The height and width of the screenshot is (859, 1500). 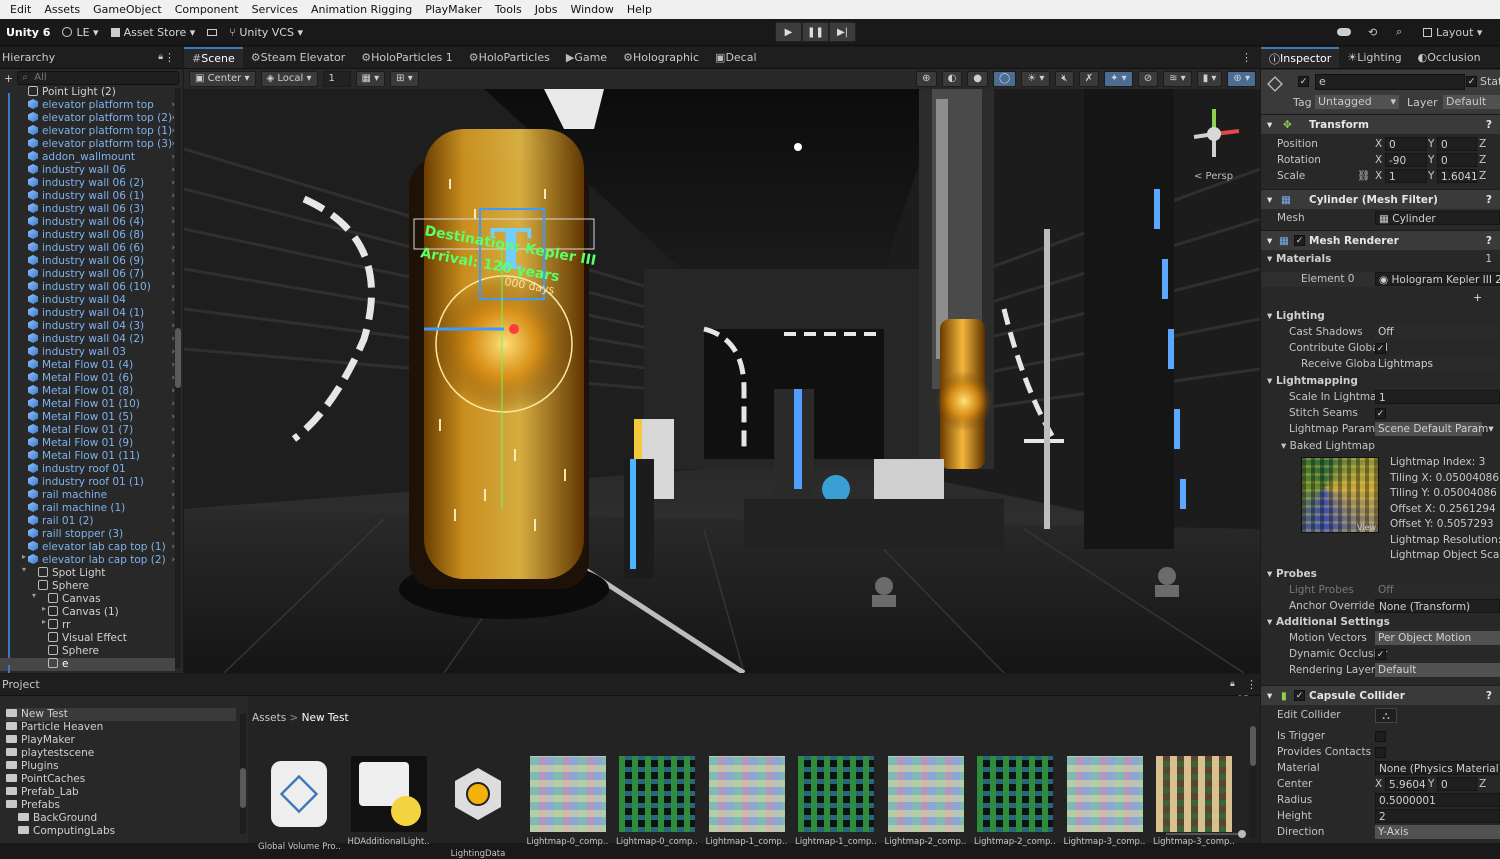 I want to click on hierarchy-item: ▾ Sphere, so click(x=87, y=591).